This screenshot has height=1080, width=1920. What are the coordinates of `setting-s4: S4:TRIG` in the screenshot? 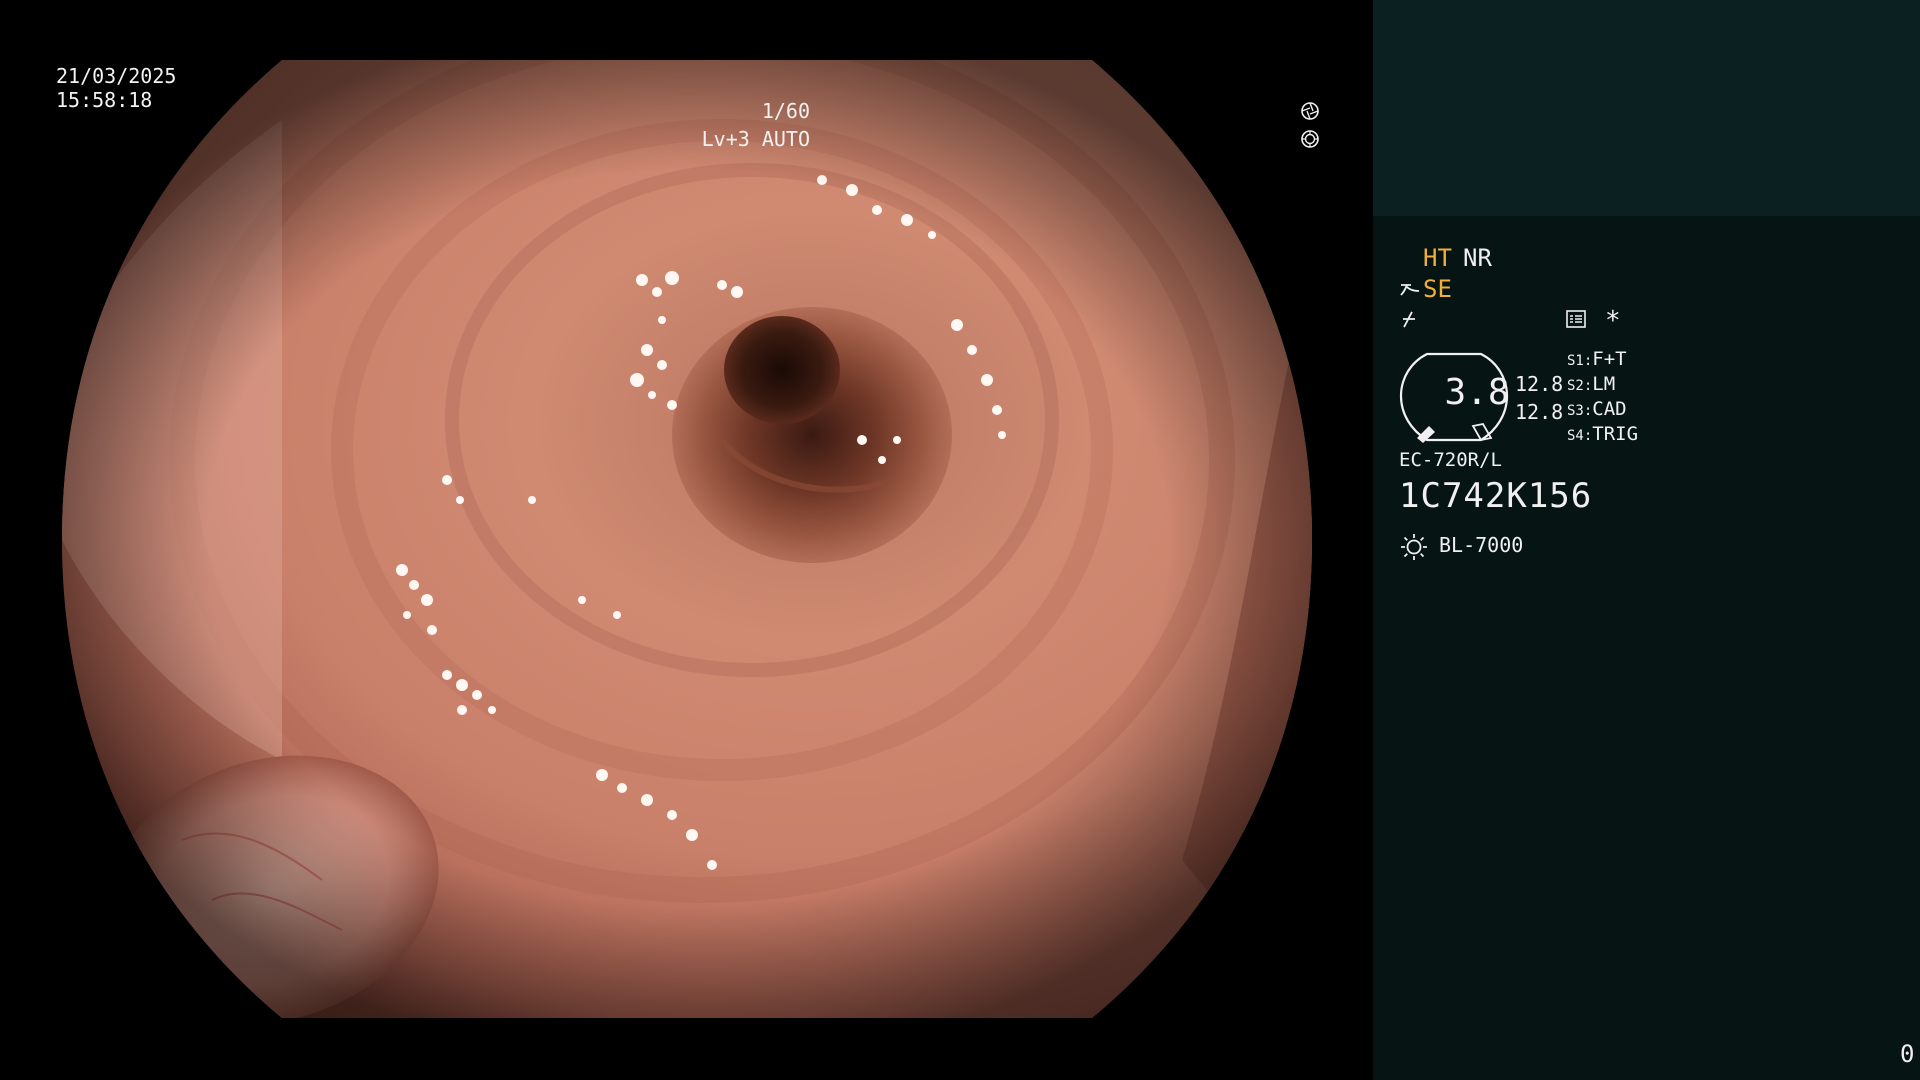 It's located at (1602, 434).